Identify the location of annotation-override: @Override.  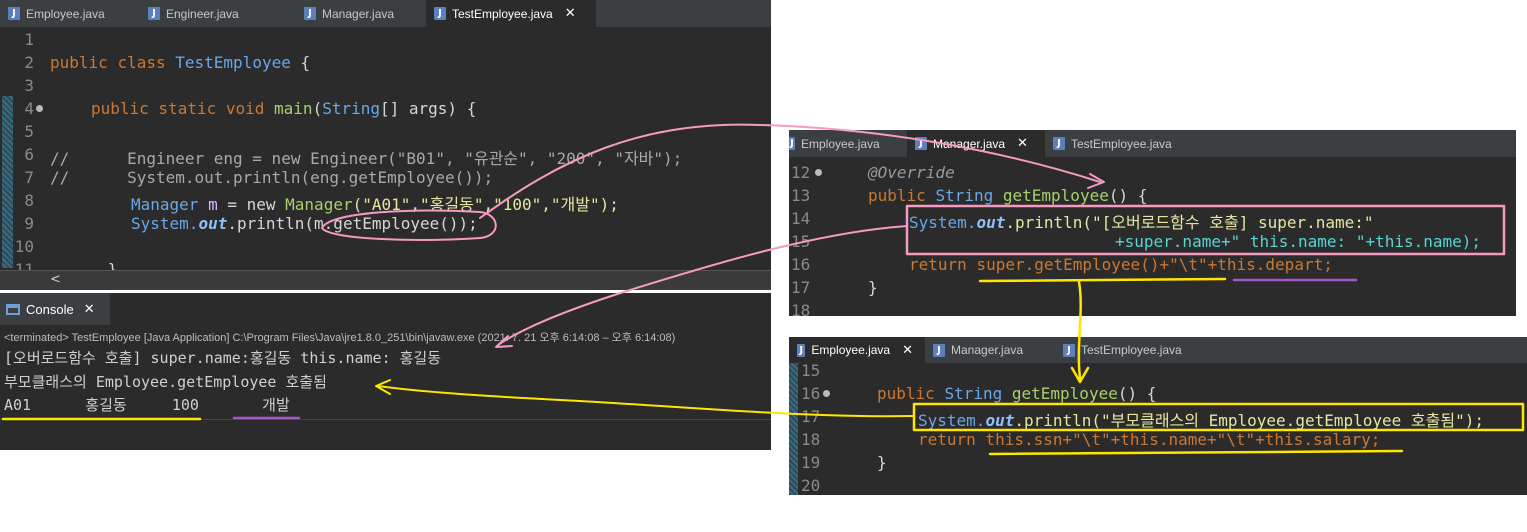
(911, 172).